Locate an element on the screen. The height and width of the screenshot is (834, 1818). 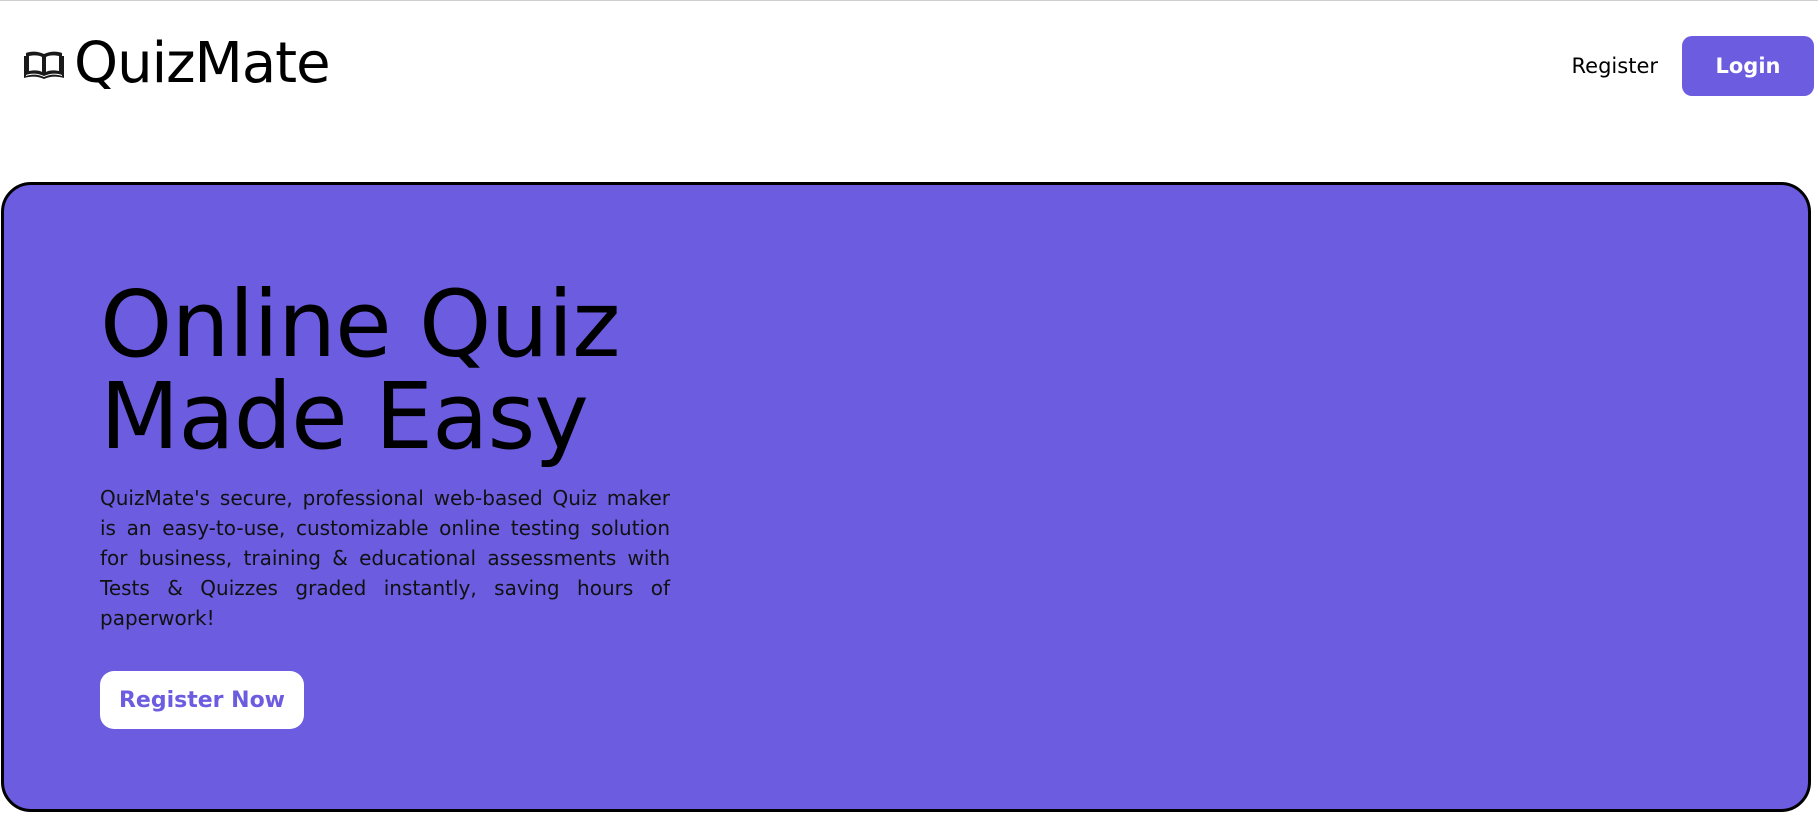
brand-name: QuizMate is located at coordinates (202, 63).